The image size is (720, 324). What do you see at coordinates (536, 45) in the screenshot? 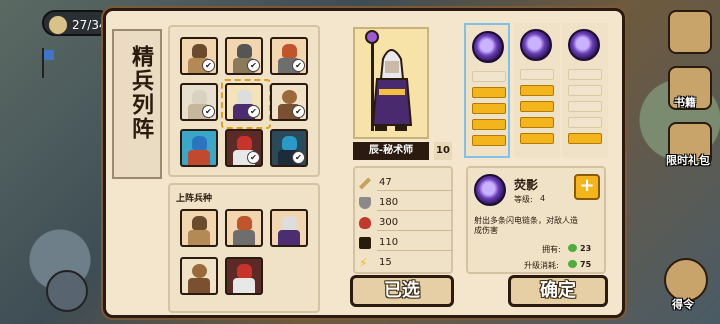
I see `swirl-icon` at bounding box center [536, 45].